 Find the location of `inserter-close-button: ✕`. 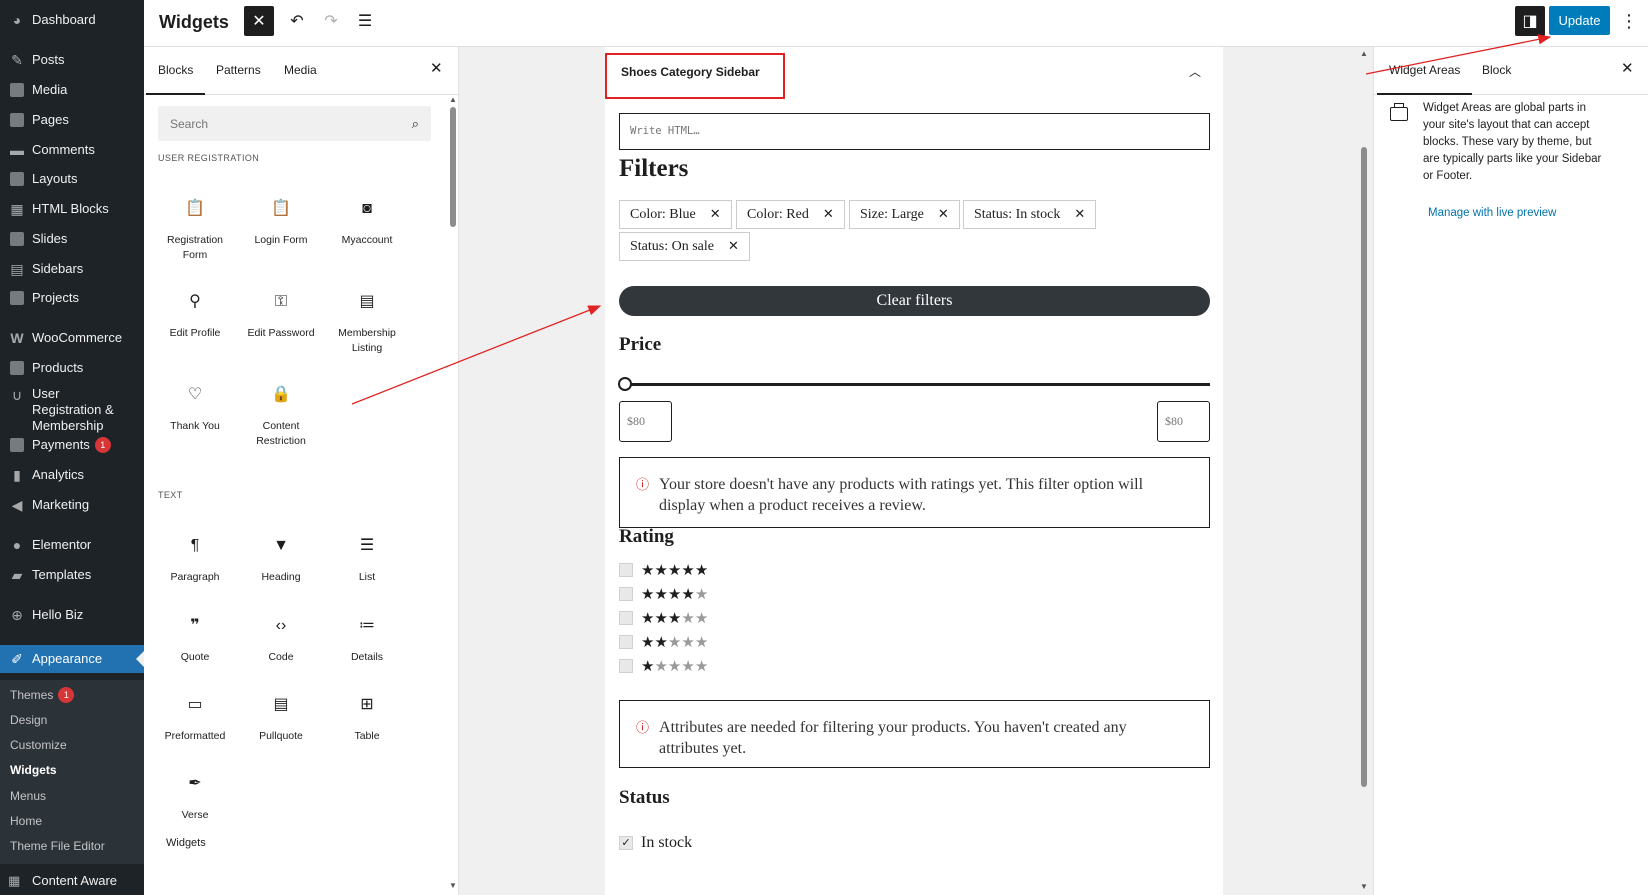

inserter-close-button: ✕ is located at coordinates (436, 68).